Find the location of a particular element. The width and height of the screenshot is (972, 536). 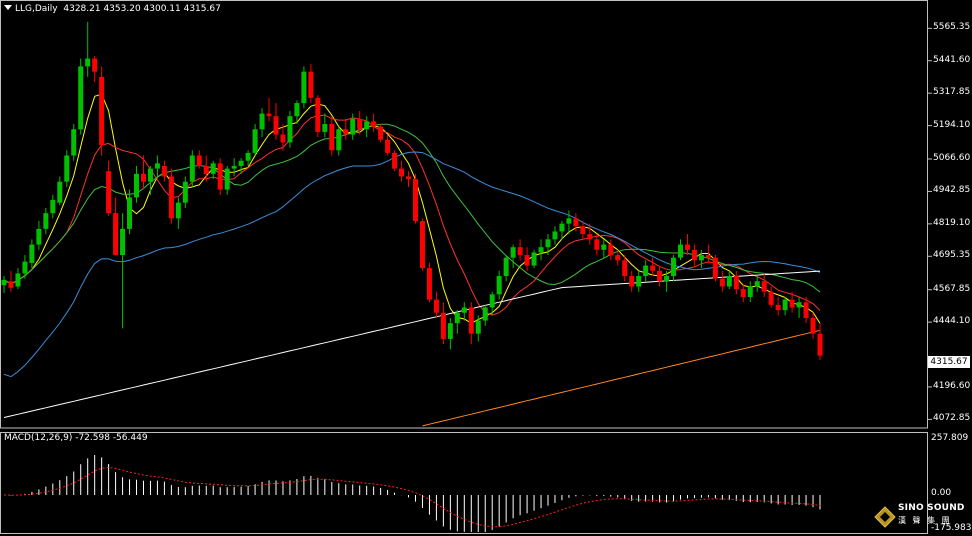

price-axis-label: 5441.60 is located at coordinates (952, 59).